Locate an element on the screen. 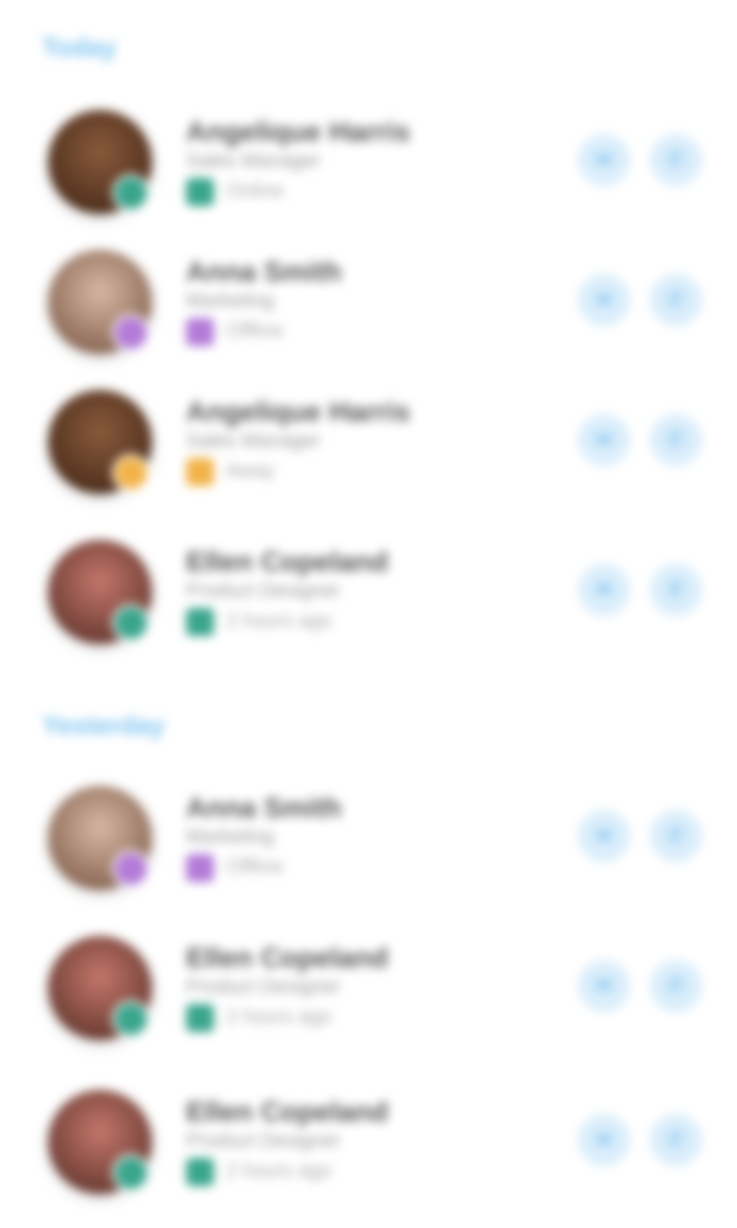  section-title-today: Today is located at coordinates (79, 47).